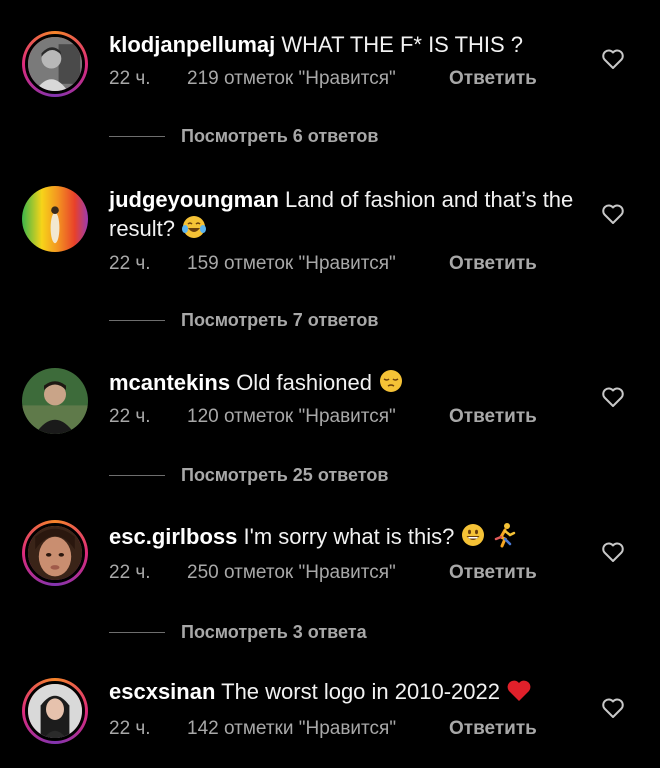  I want to click on view-replies-label: Посмотреть 7 ответов, so click(279, 320).